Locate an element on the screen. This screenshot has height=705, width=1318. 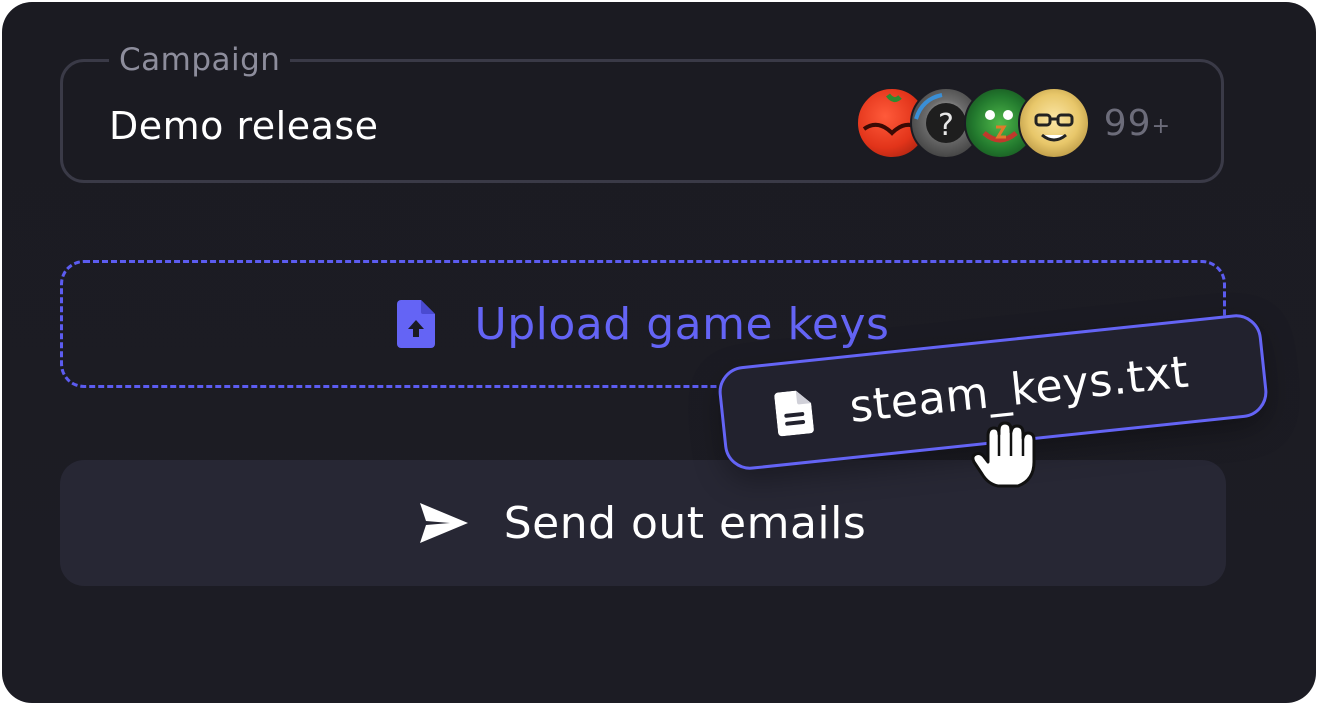
campaign-value: Demo release is located at coordinates (244, 126).